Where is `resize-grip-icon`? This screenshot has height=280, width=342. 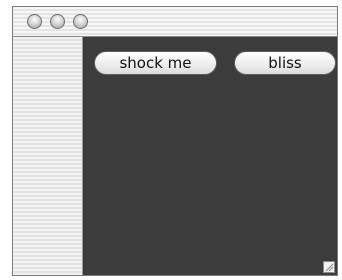
resize-grip-icon is located at coordinates (329, 267).